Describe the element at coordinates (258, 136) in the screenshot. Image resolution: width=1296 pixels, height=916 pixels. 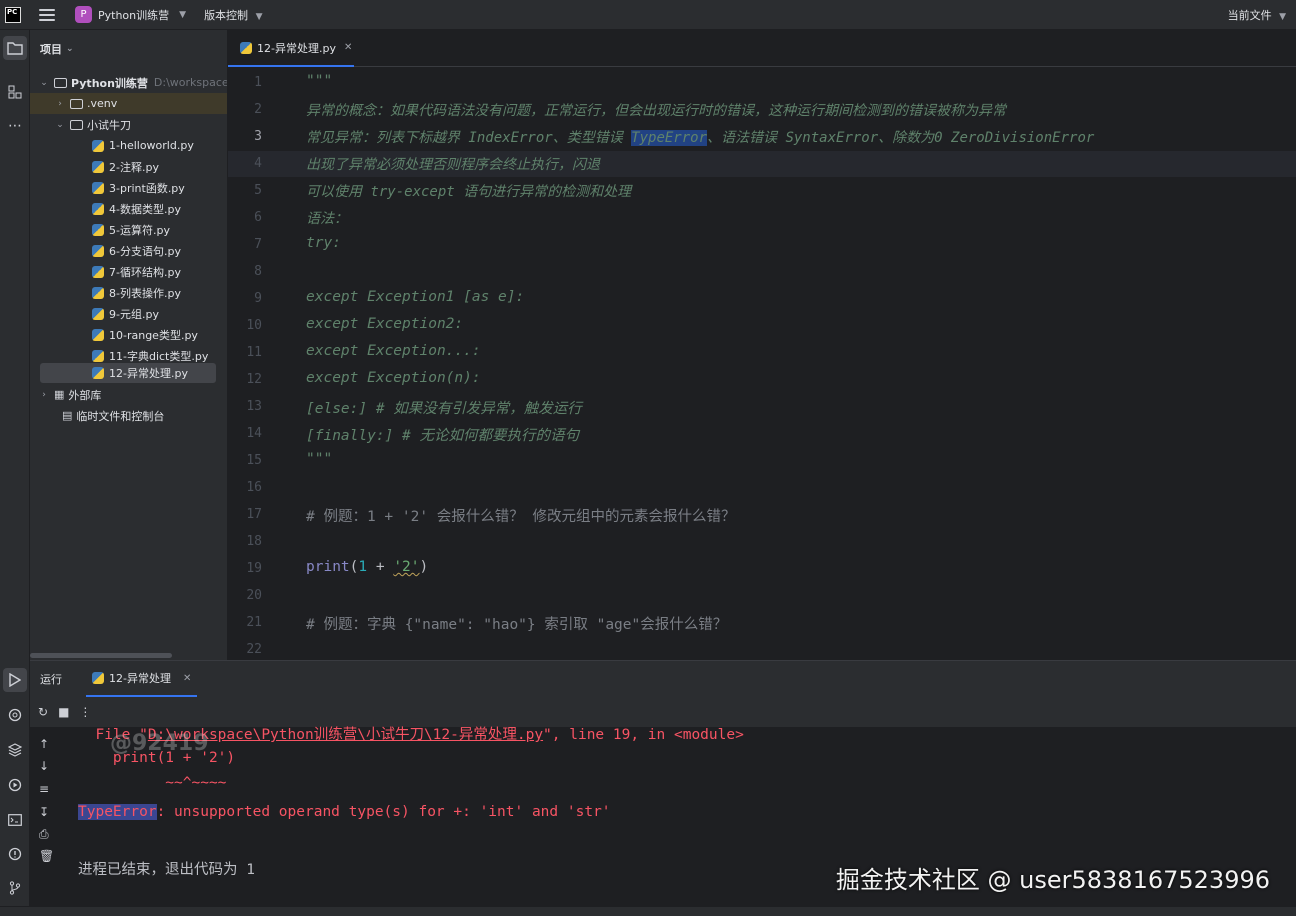
I see `line-number: 3` at that location.